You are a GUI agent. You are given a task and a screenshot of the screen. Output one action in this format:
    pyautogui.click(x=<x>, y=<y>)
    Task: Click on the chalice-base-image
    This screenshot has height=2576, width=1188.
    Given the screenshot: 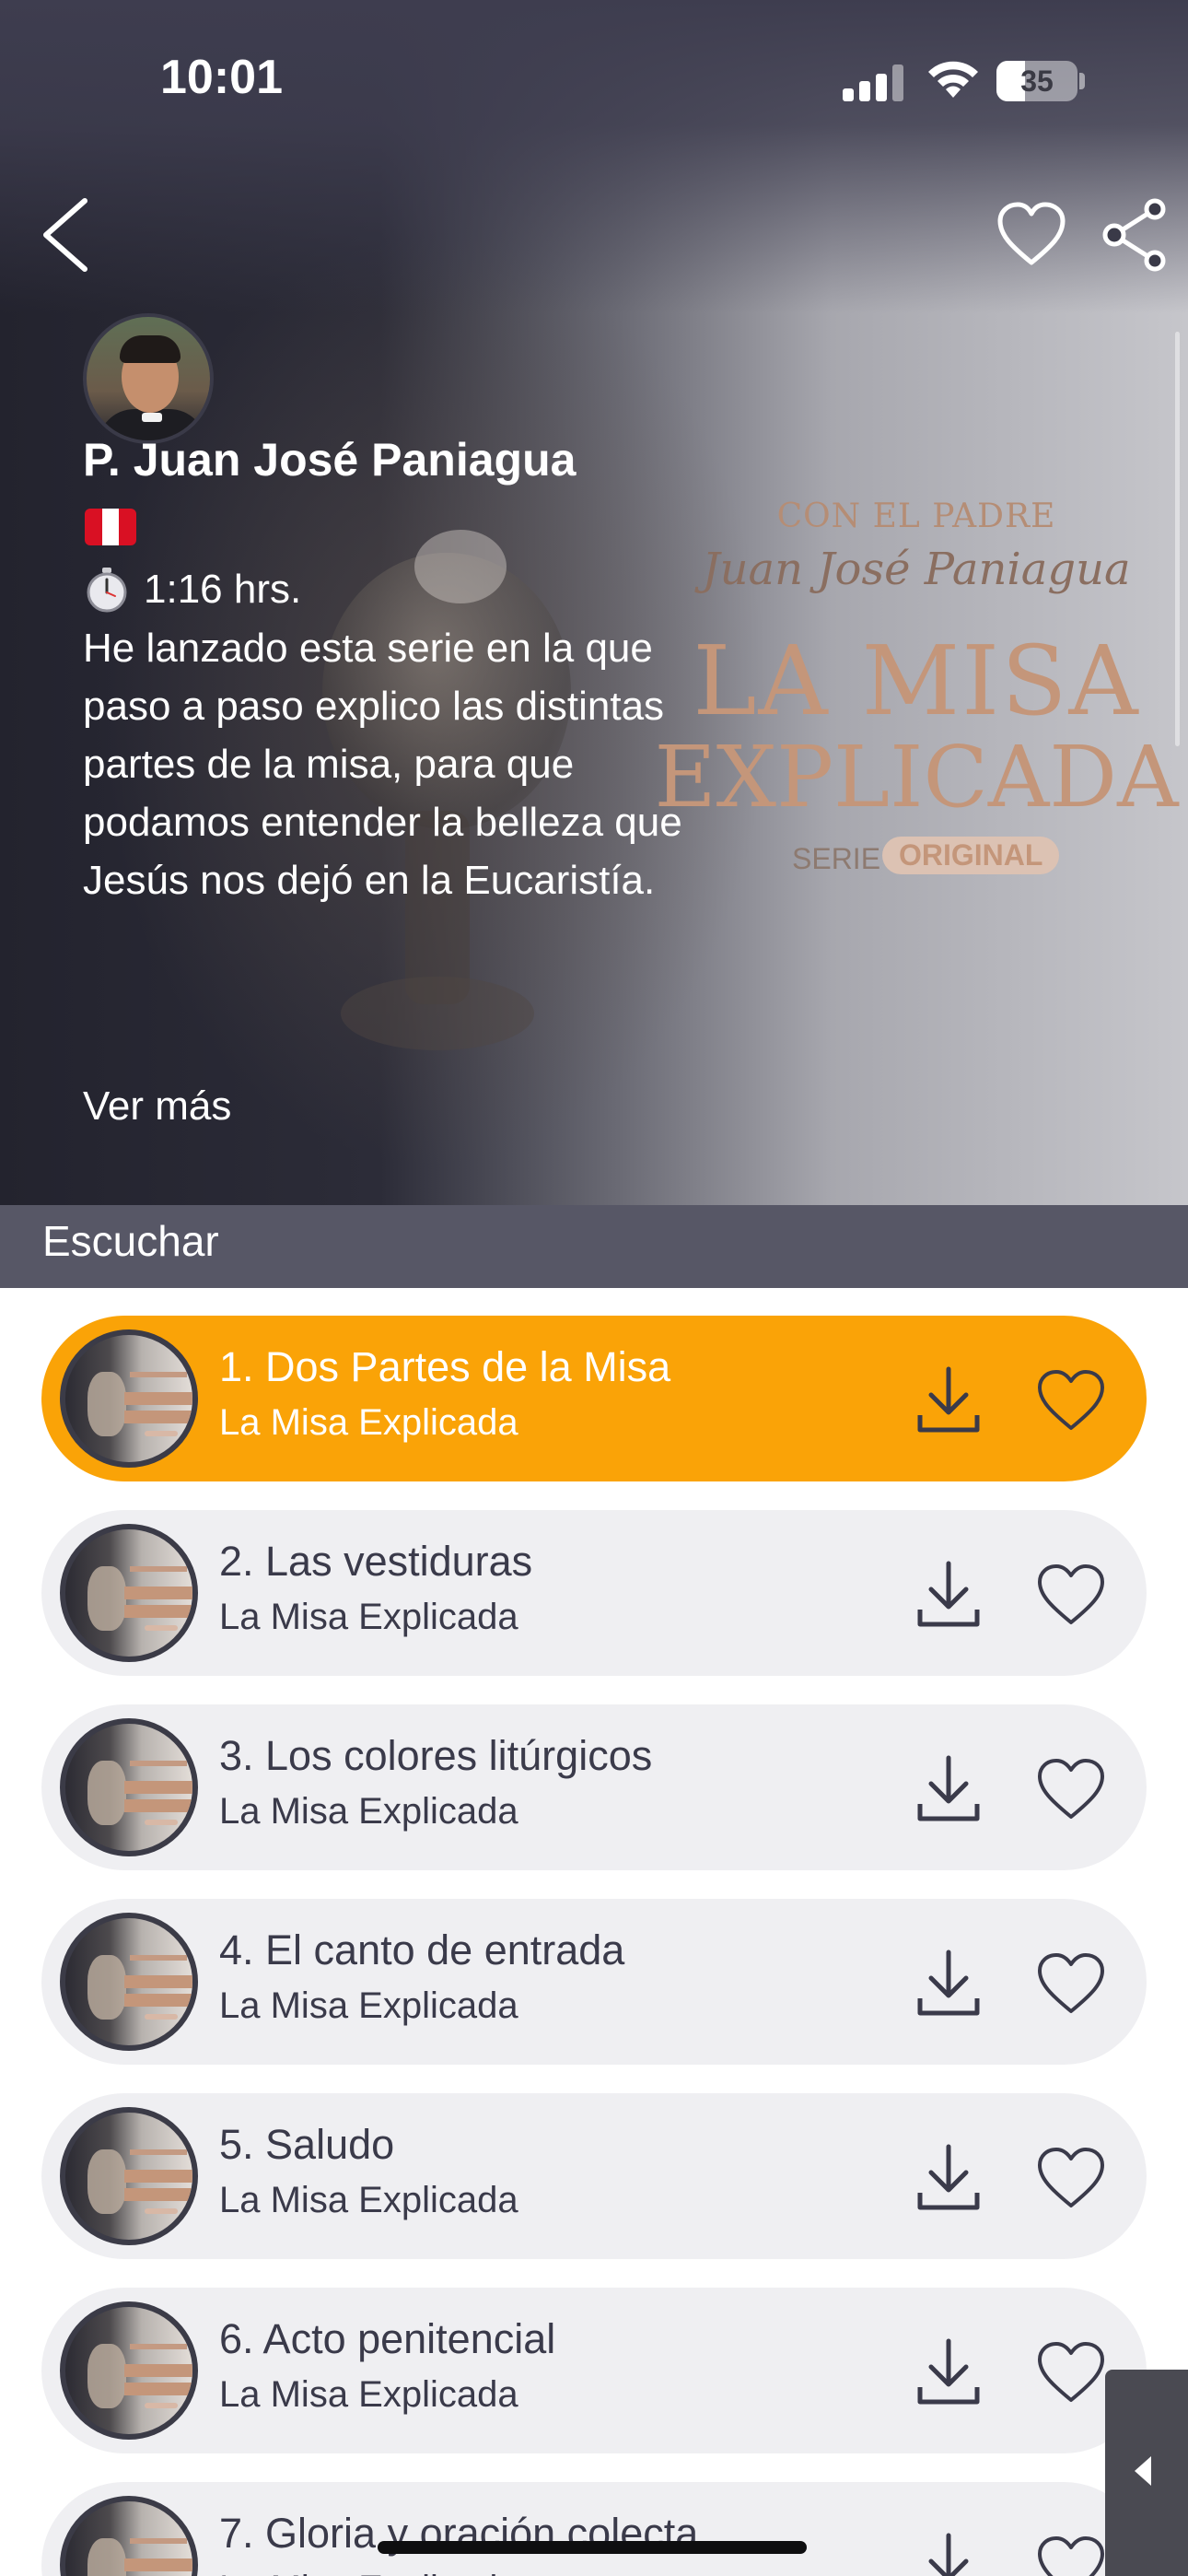 What is the action you would take?
    pyautogui.click(x=437, y=1013)
    